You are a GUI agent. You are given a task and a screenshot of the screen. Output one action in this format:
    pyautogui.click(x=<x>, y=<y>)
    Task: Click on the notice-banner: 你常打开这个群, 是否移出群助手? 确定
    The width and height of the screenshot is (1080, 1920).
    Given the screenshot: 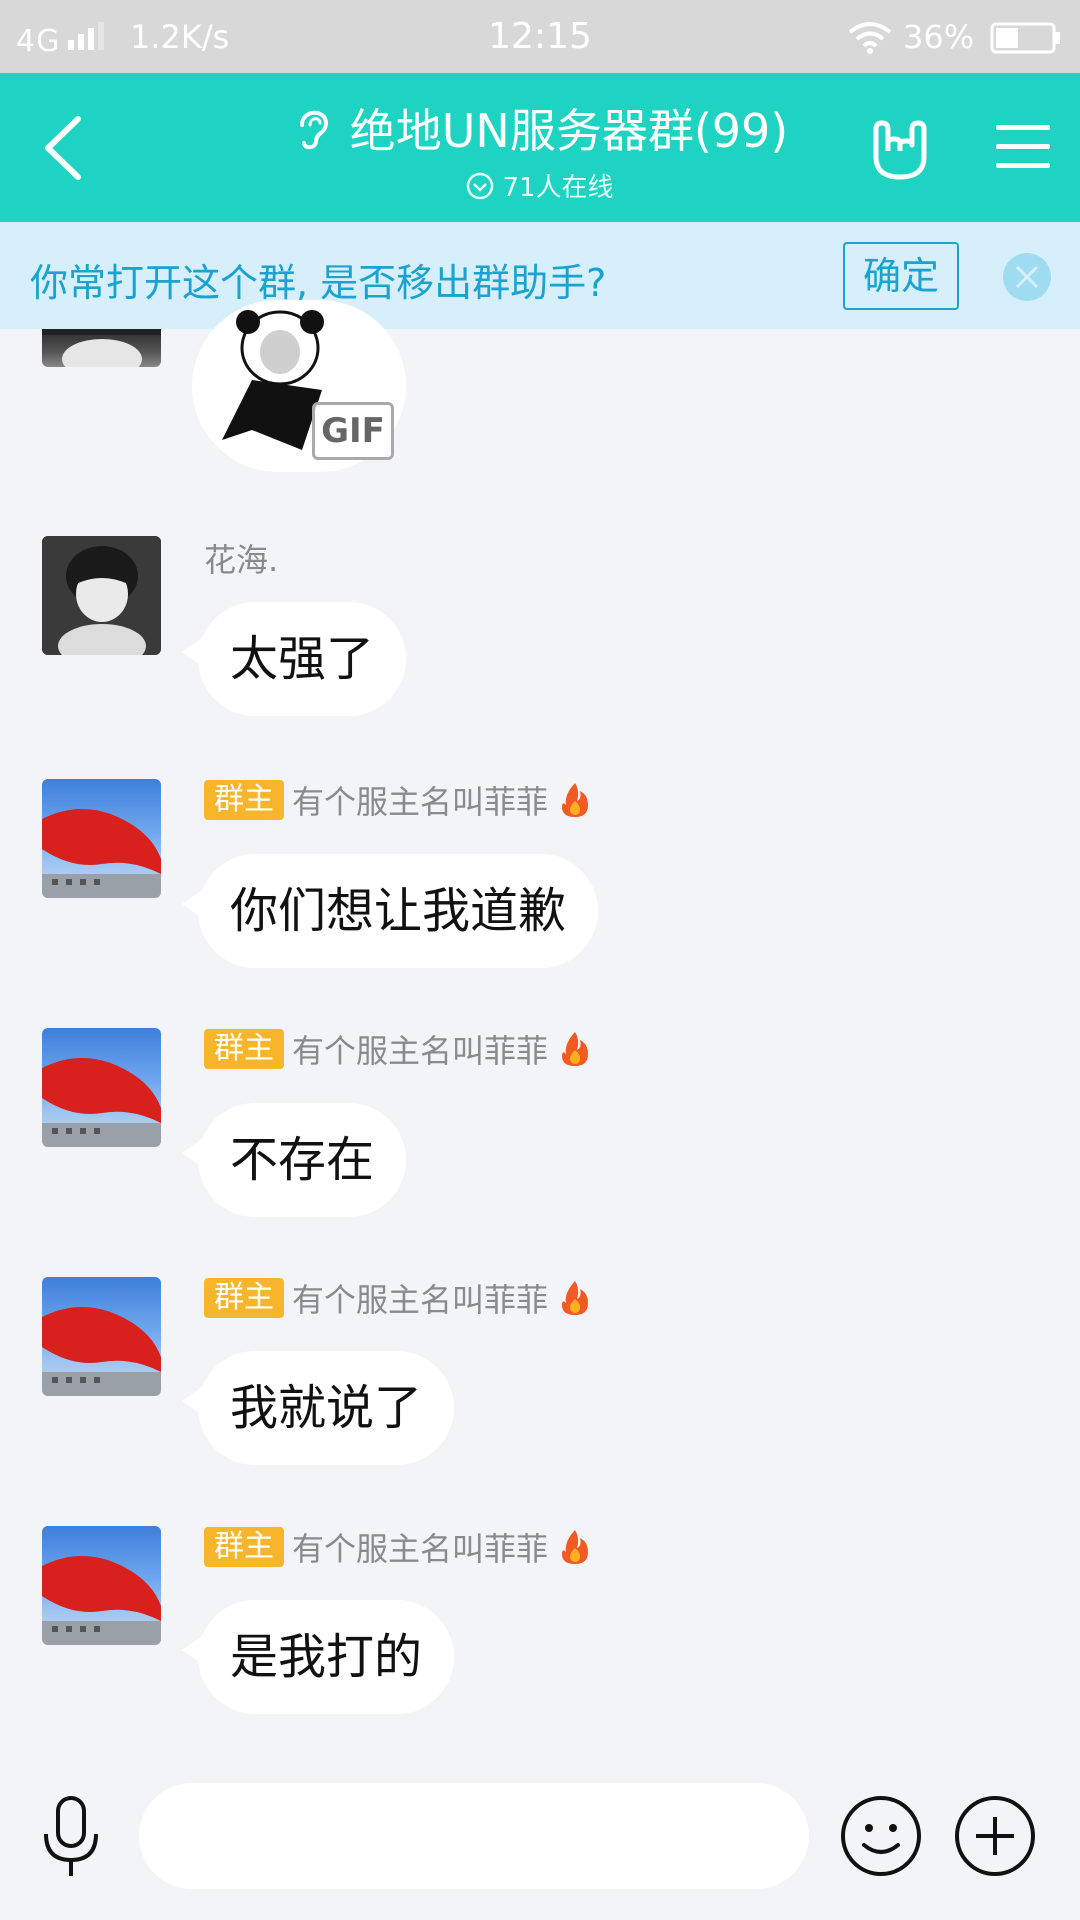 What is the action you would take?
    pyautogui.click(x=540, y=275)
    